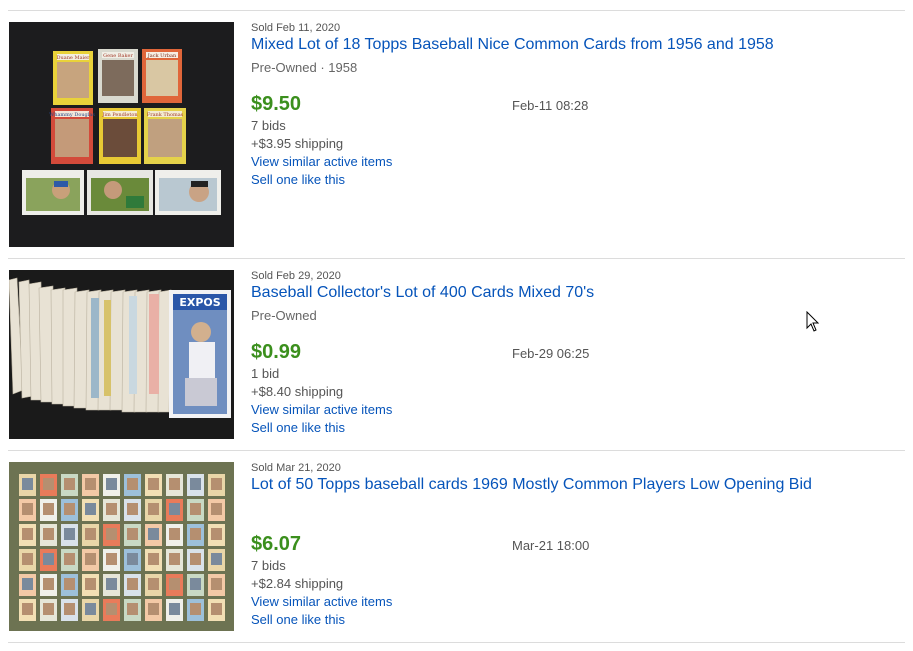  I want to click on svg-text: Whammy Douglas, so click(72, 115).